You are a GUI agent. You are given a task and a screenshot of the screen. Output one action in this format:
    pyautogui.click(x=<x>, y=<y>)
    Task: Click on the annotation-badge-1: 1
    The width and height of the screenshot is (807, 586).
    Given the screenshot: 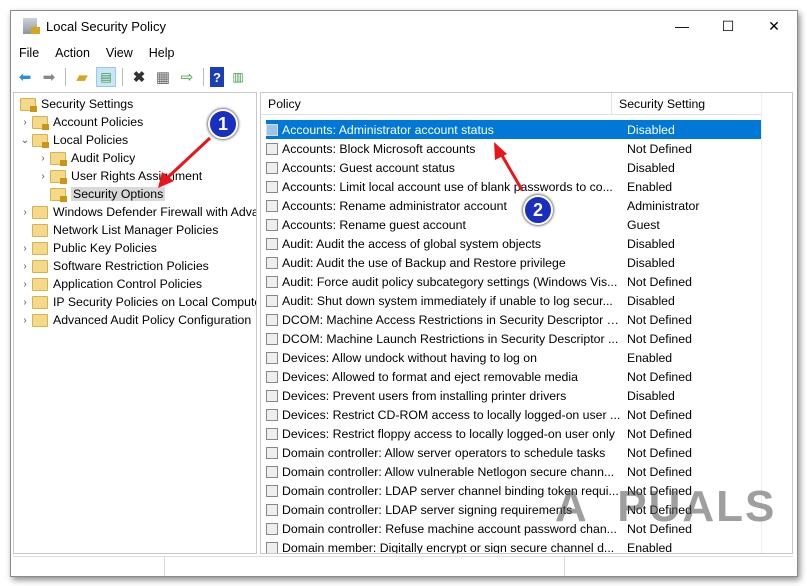 What is the action you would take?
    pyautogui.click(x=223, y=124)
    